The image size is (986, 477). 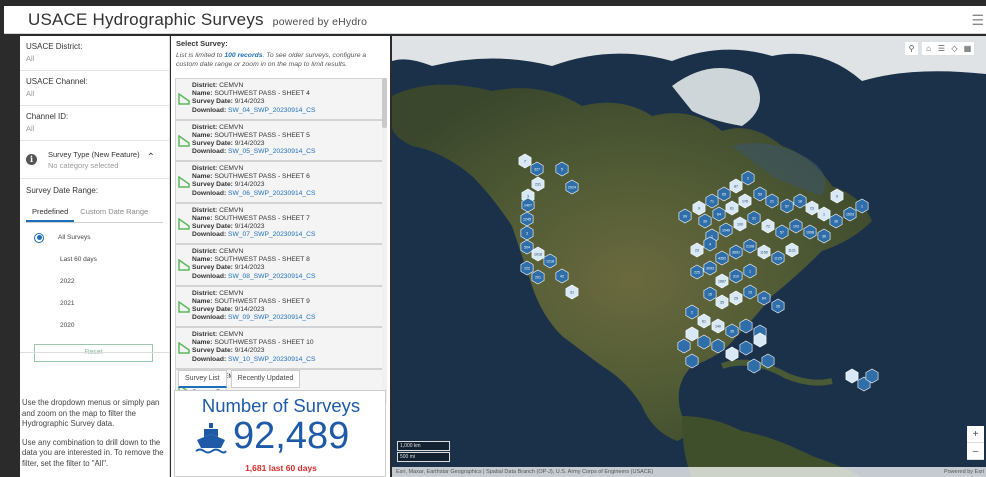 I want to click on survey-name: Name: SOUTHWEST PASS - SHEET 7, so click(x=251, y=218).